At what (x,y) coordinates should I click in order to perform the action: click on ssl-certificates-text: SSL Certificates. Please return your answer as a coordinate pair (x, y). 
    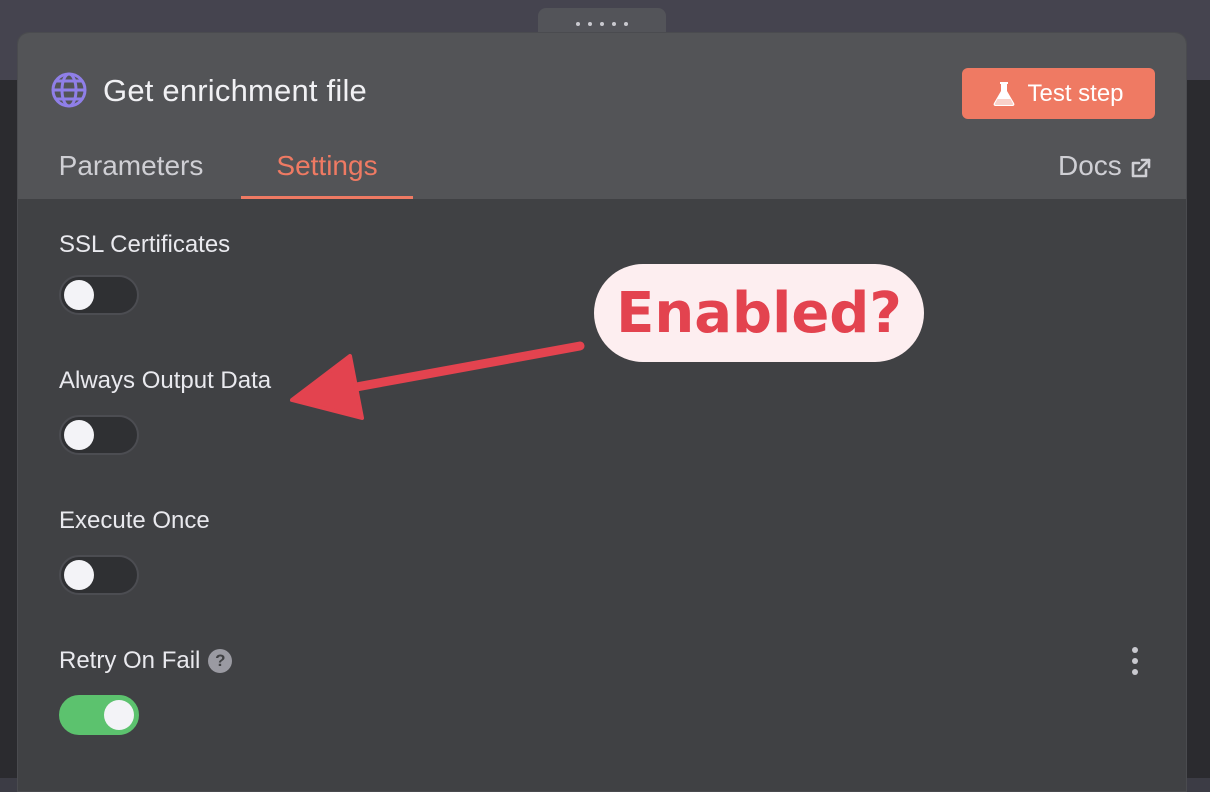
    Looking at the image, I should click on (145, 244).